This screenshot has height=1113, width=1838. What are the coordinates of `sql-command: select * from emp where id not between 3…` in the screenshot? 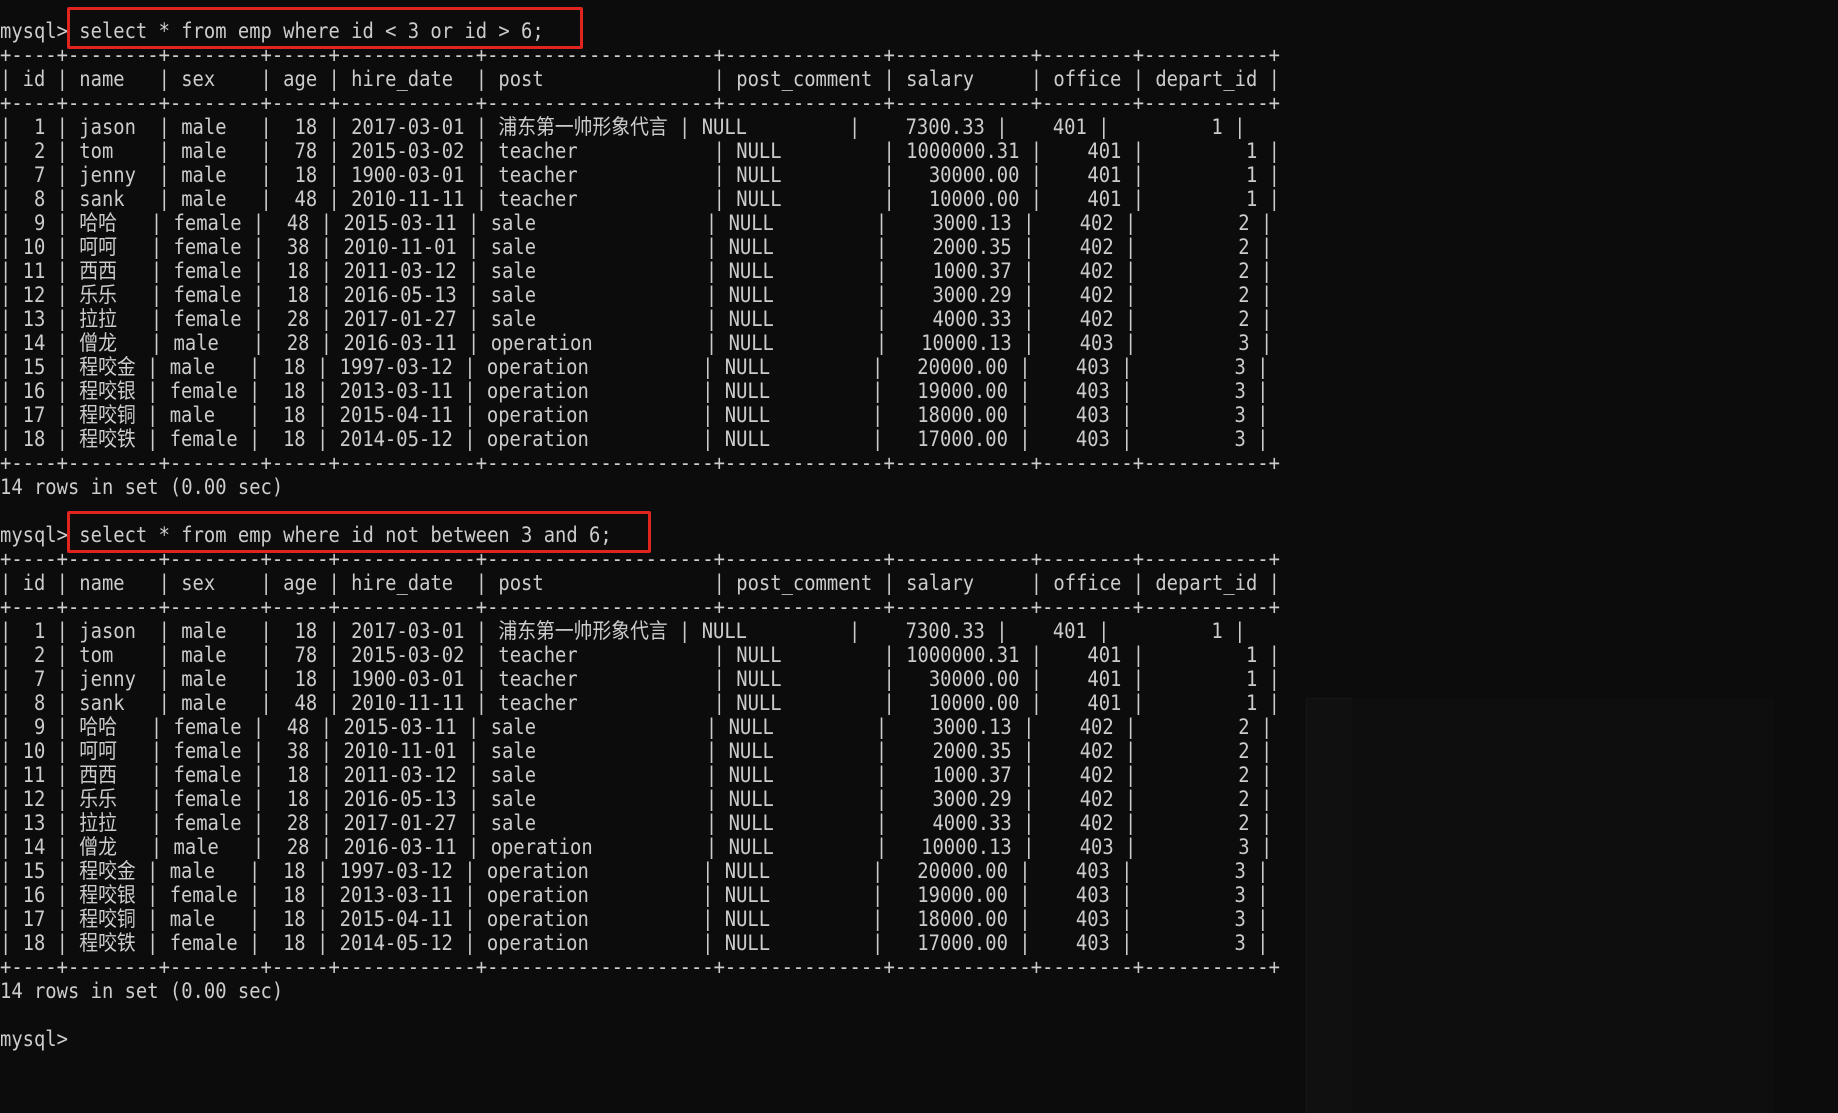 It's located at (339, 535).